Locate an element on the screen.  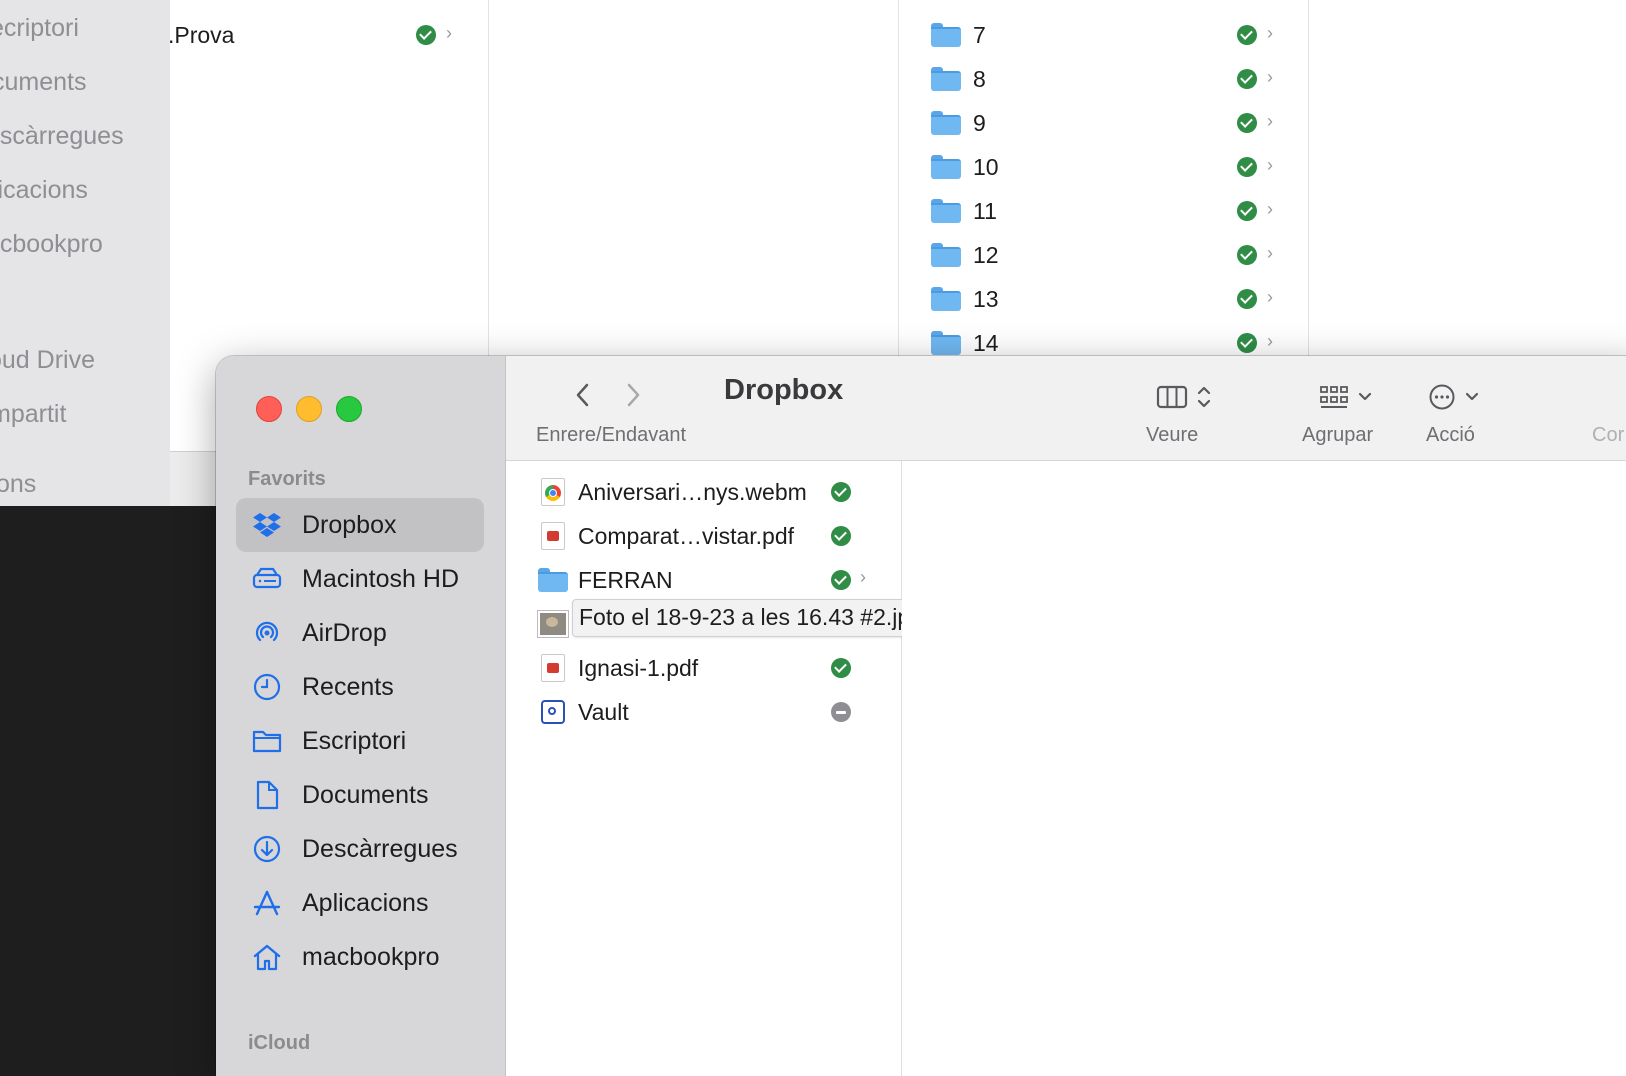
sidebar-item-aplicacions: Aplicacions is located at coordinates (360, 903).